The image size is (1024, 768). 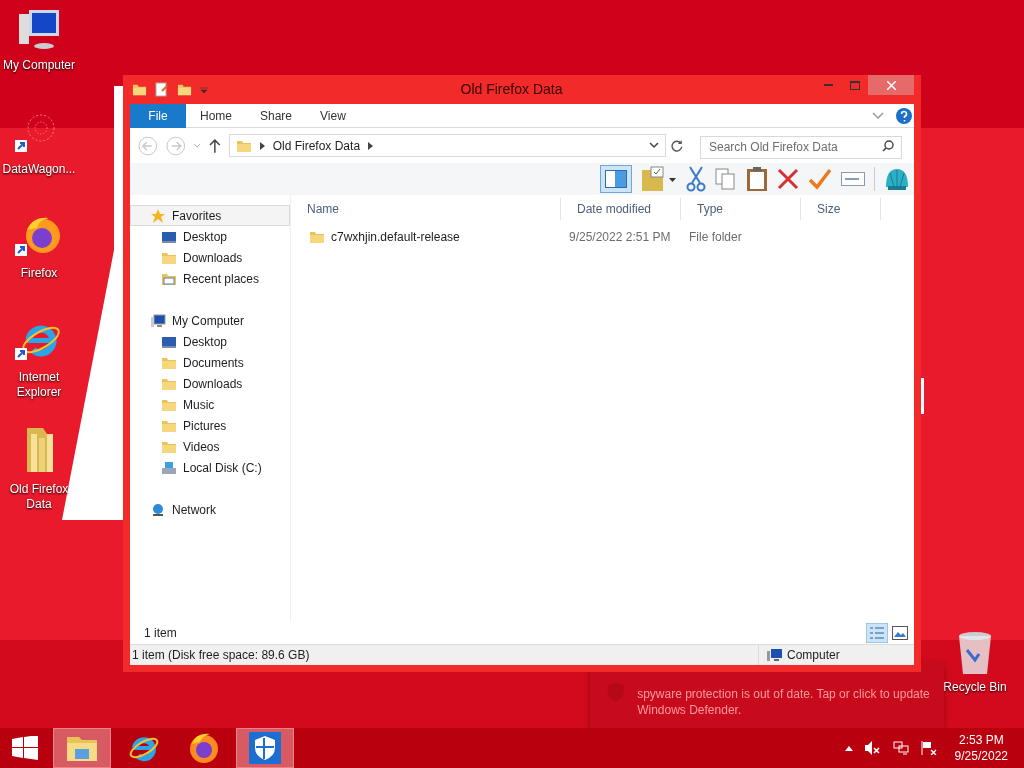 I want to click on file-row: c7wxhjin.default-release 9/25/2022 2:51 PM File folder, so click(x=602, y=237).